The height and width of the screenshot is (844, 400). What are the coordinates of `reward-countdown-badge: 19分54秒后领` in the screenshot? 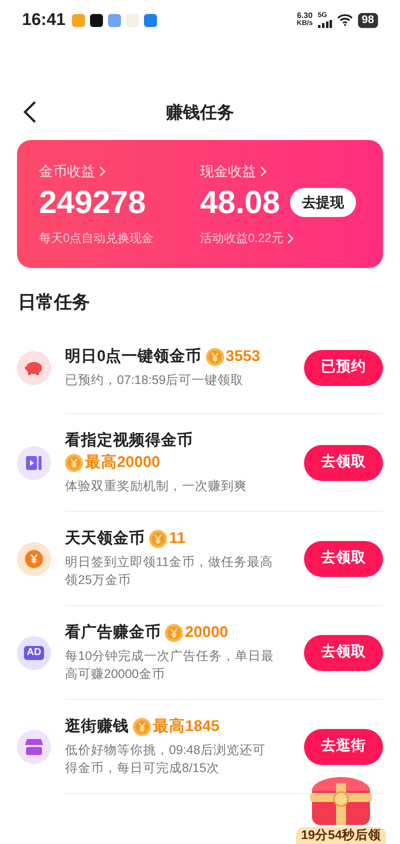 It's located at (341, 835).